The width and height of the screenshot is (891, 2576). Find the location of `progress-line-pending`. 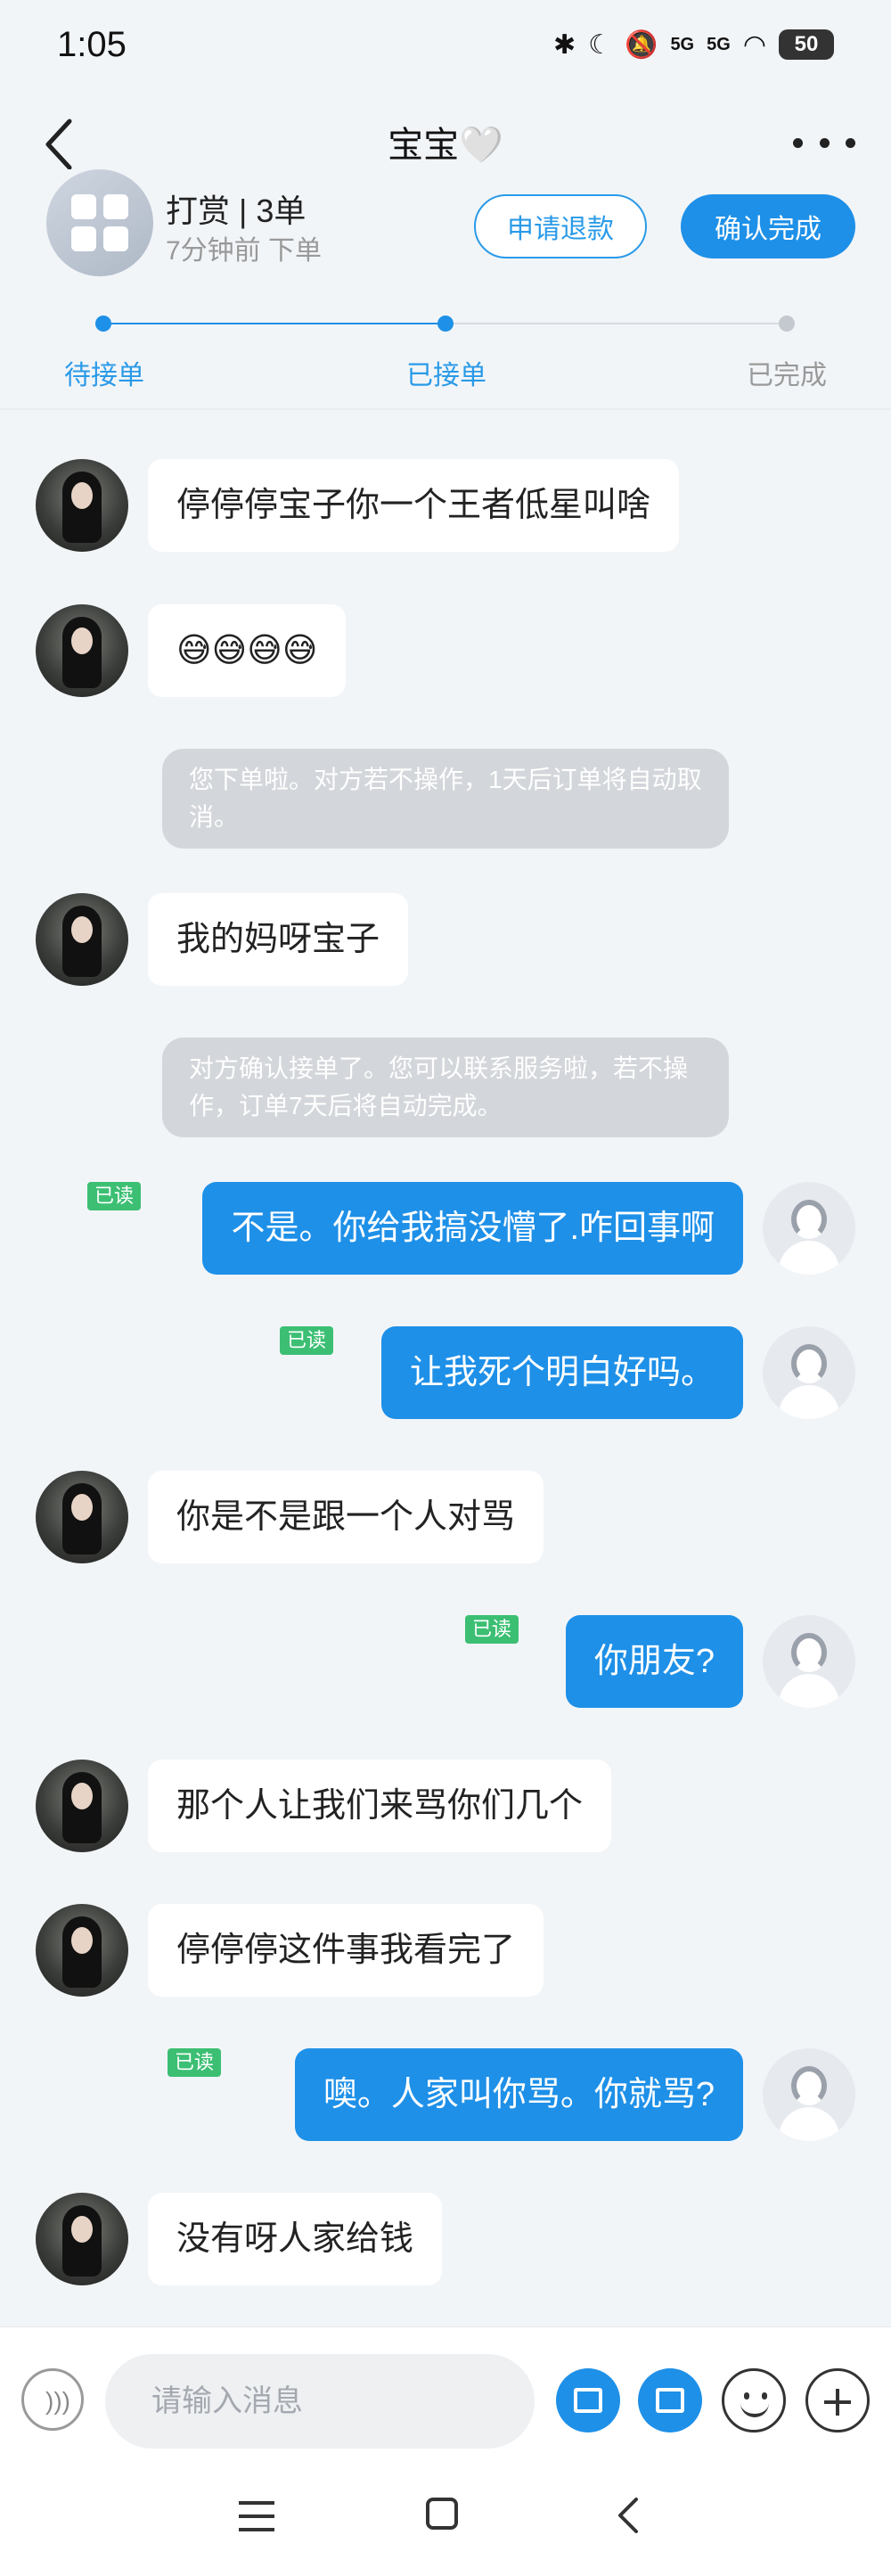

progress-line-pending is located at coordinates (616, 323).